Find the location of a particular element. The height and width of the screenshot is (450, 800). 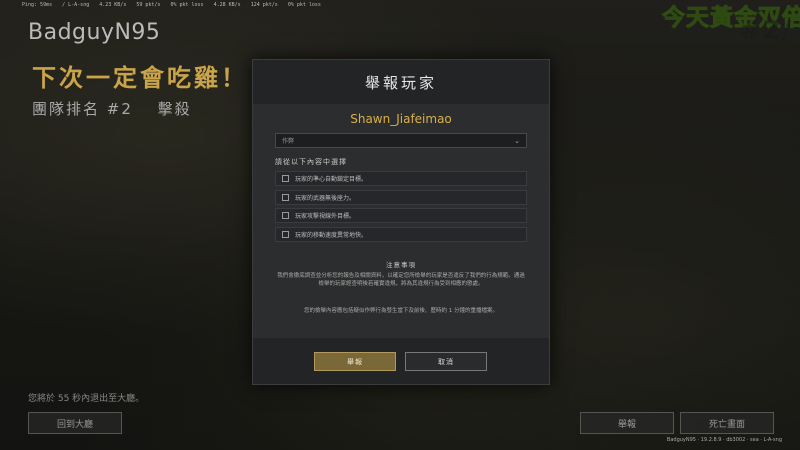

back-to-lobby-button: 回到大廳 is located at coordinates (75, 423).